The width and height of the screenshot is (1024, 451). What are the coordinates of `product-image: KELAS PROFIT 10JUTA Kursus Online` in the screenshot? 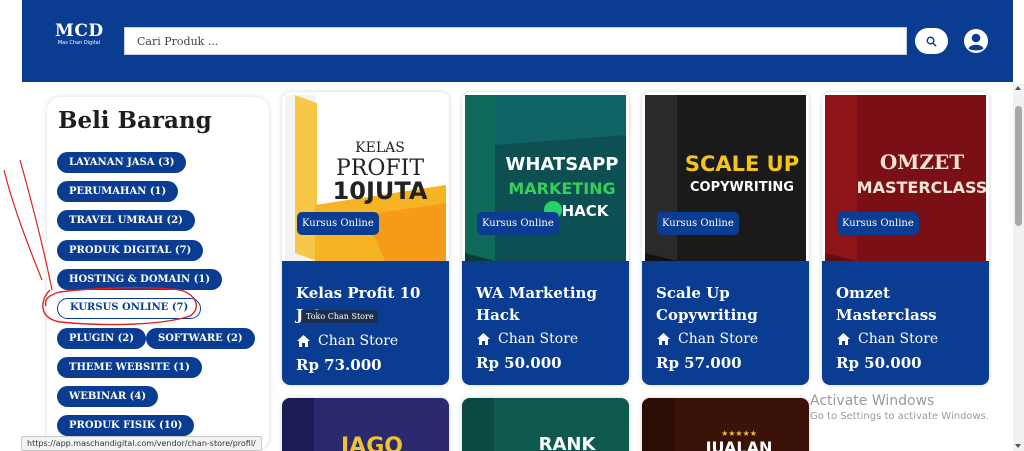 It's located at (365, 178).